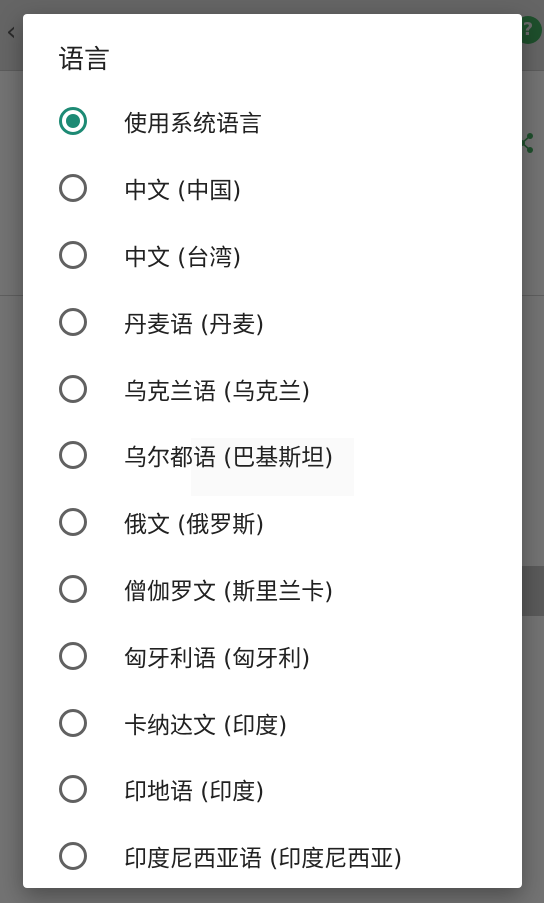  I want to click on language-option: 卡纳达文 (印度), so click(272, 722).